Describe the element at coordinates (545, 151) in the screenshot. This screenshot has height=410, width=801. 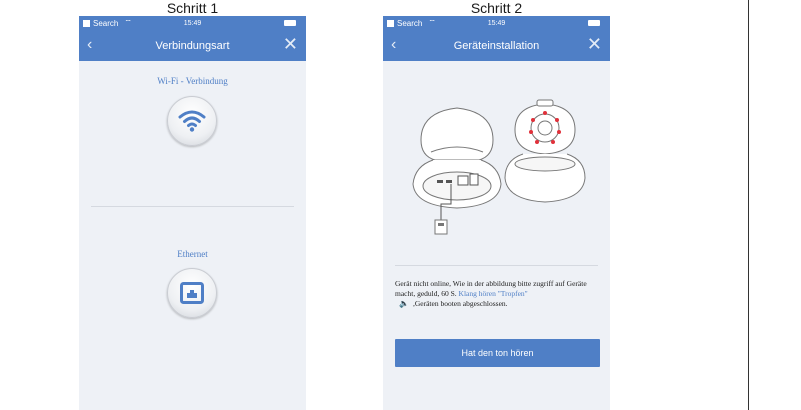
I see `camera-front-view-icon` at that location.